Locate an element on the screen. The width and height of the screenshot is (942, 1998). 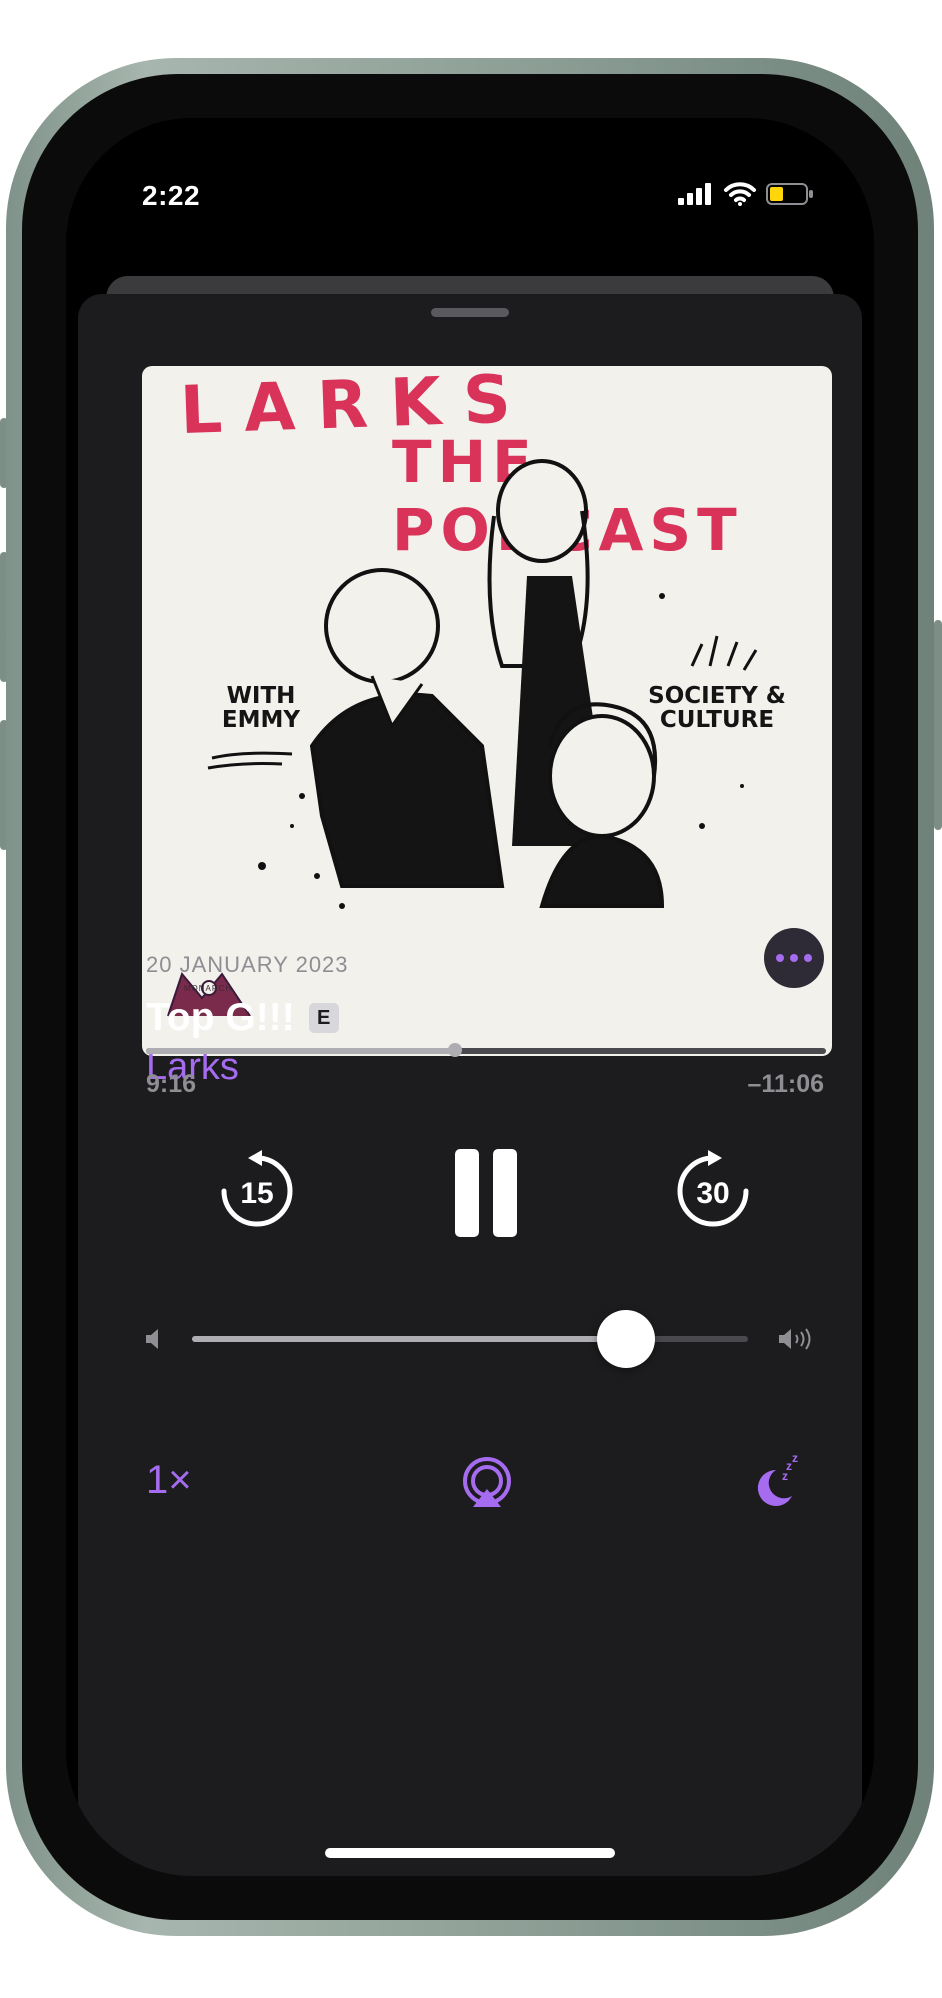
elapsed-time: 9:16 is located at coordinates (171, 1084).